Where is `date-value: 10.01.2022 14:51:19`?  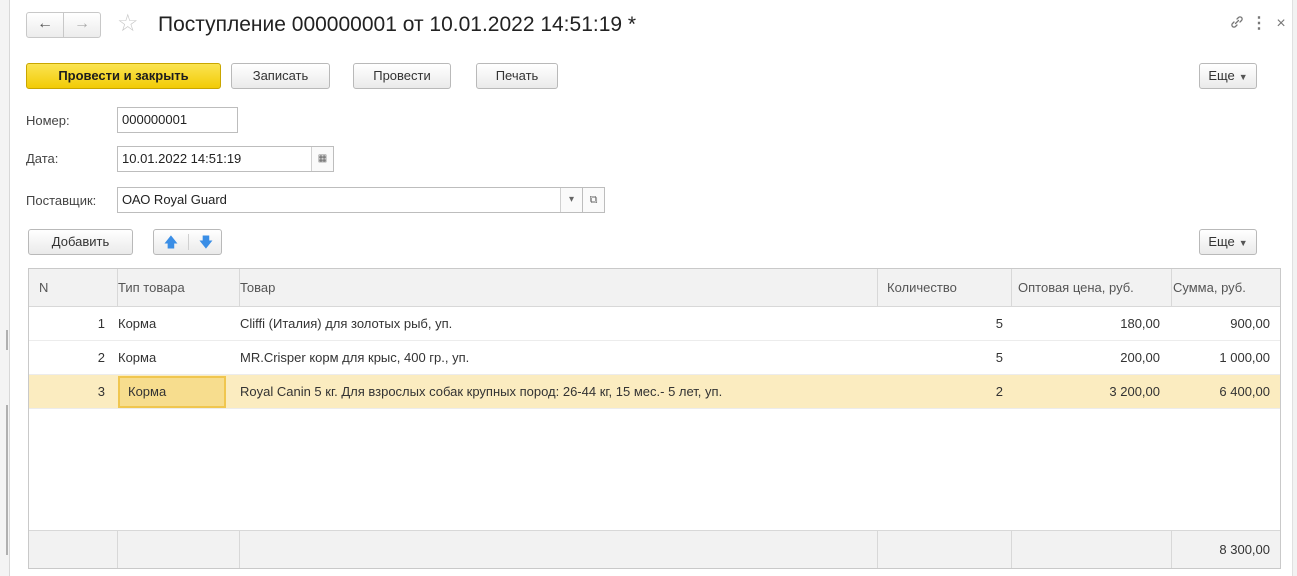
date-value: 10.01.2022 14:51:19 is located at coordinates (182, 158).